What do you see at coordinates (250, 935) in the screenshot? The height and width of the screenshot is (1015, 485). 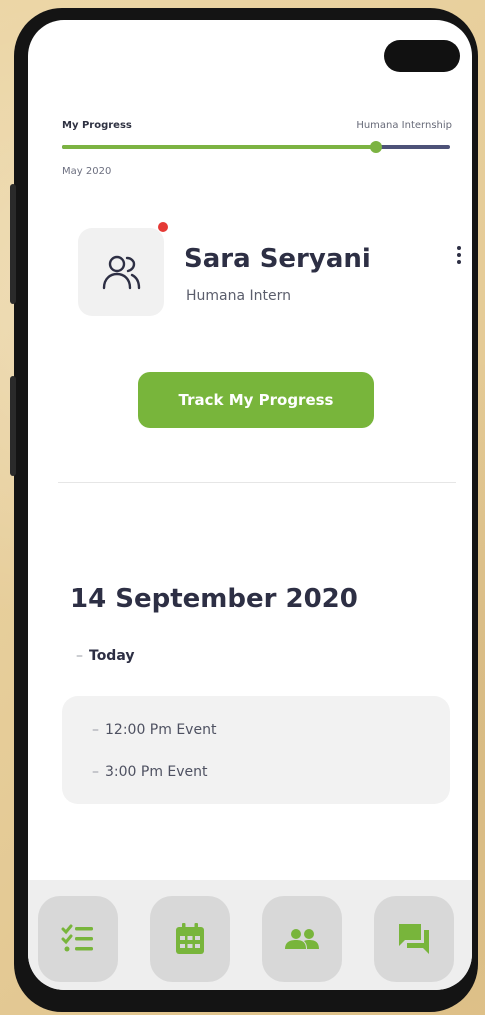 I see `bottom-navigation` at bounding box center [250, 935].